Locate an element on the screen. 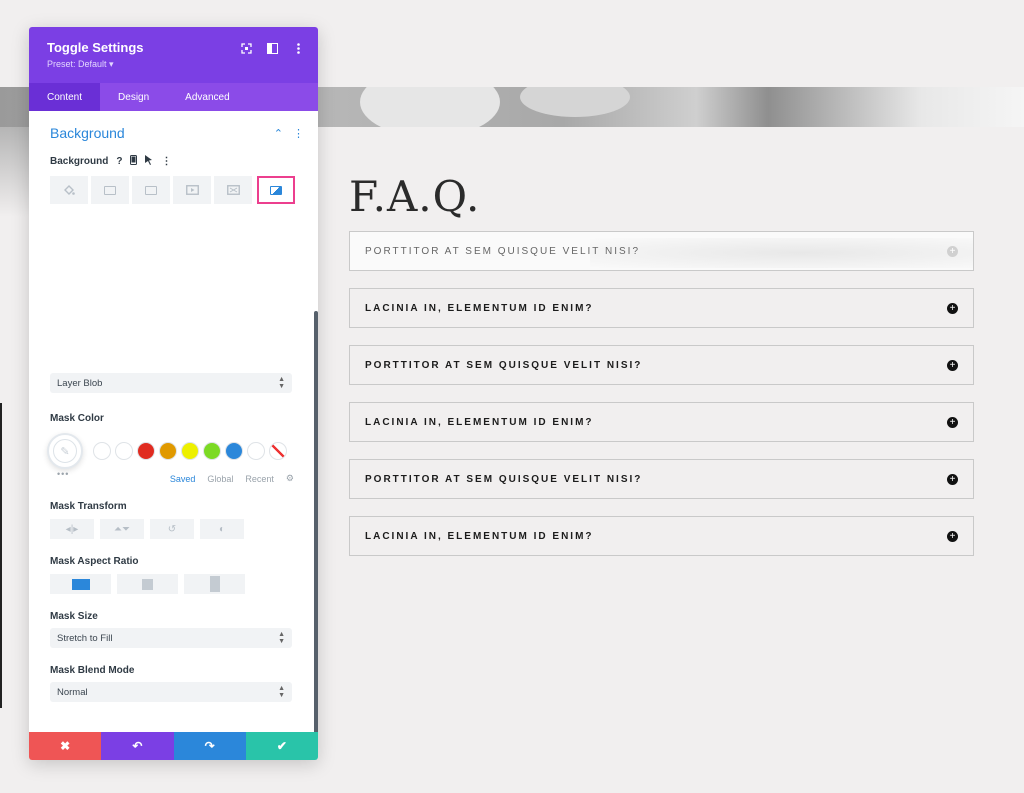 The width and height of the screenshot is (1024, 793). mask-style-select: Layer Blob ▲ ▼ is located at coordinates (171, 383).